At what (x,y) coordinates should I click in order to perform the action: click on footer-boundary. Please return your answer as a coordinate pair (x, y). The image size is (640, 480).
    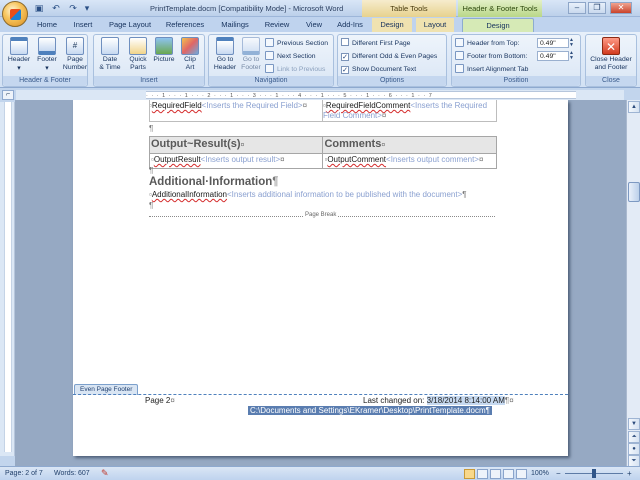
    Looking at the image, I should click on (320, 394).